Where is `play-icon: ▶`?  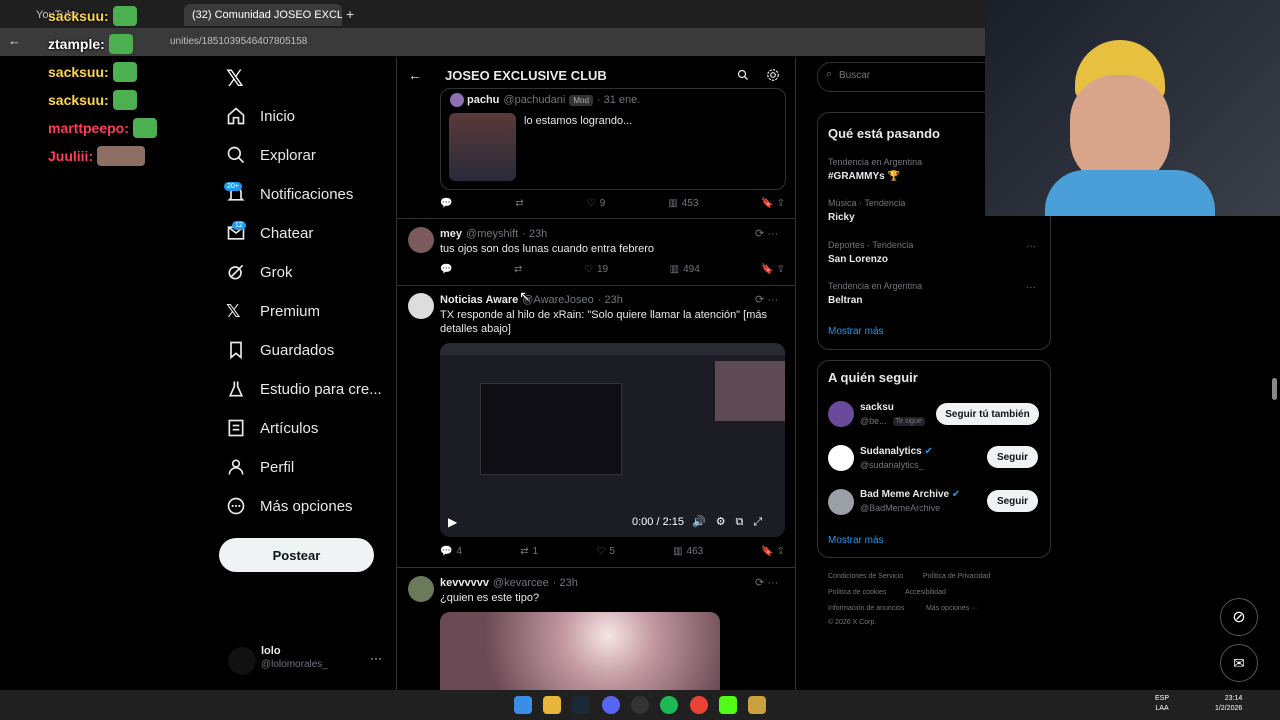
play-icon: ▶ is located at coordinates (452, 522).